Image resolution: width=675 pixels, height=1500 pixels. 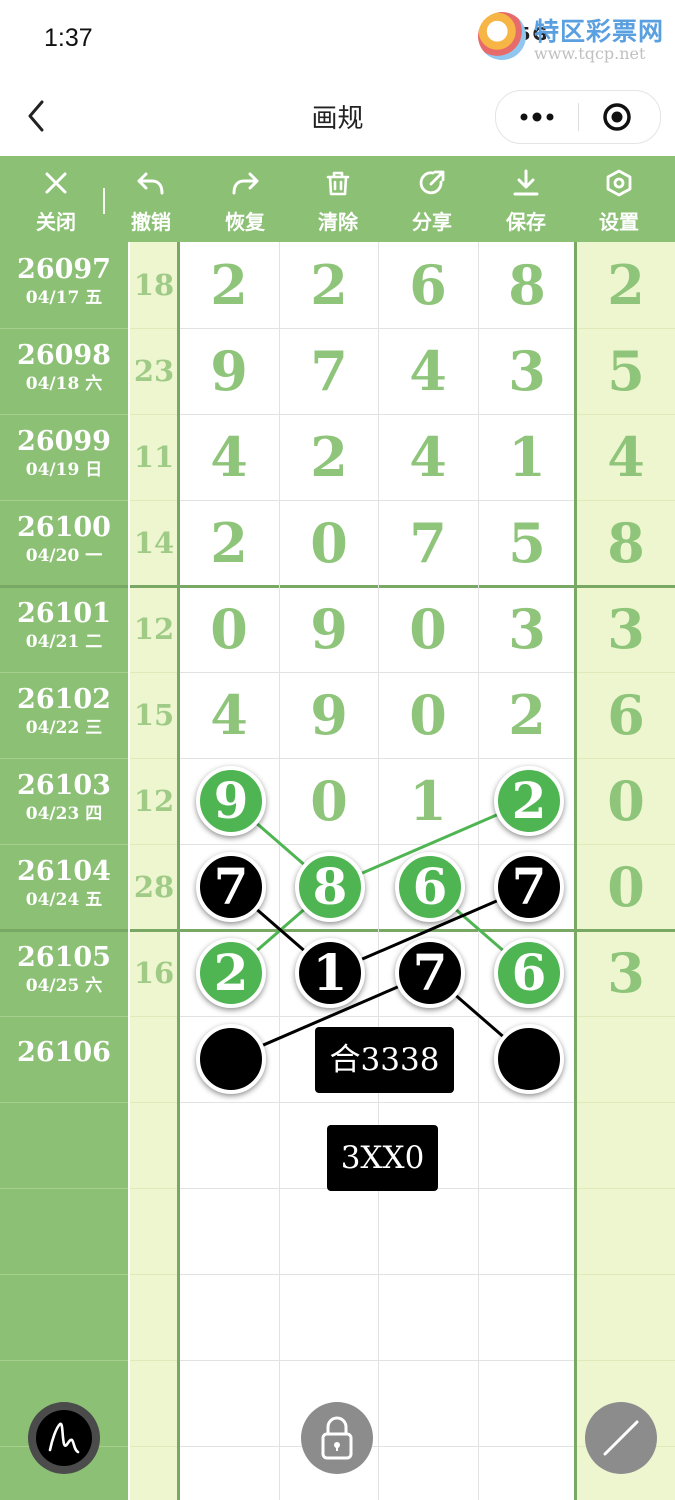 I want to click on close-icon, so click(x=56, y=183).